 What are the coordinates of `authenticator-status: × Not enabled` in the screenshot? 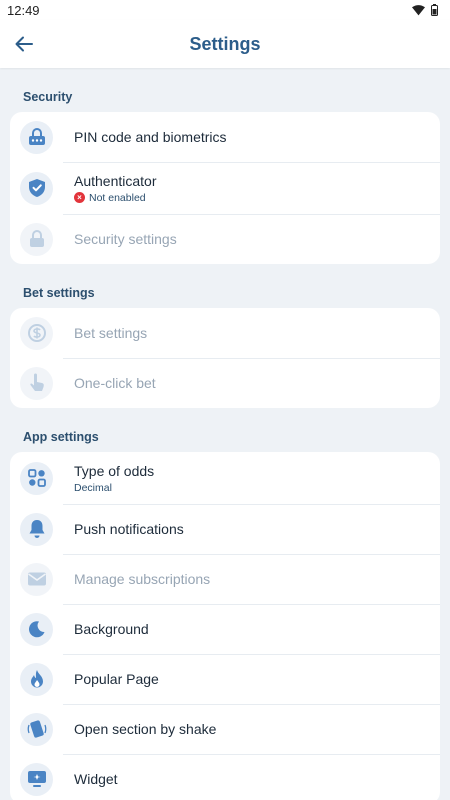 It's located at (115, 198).